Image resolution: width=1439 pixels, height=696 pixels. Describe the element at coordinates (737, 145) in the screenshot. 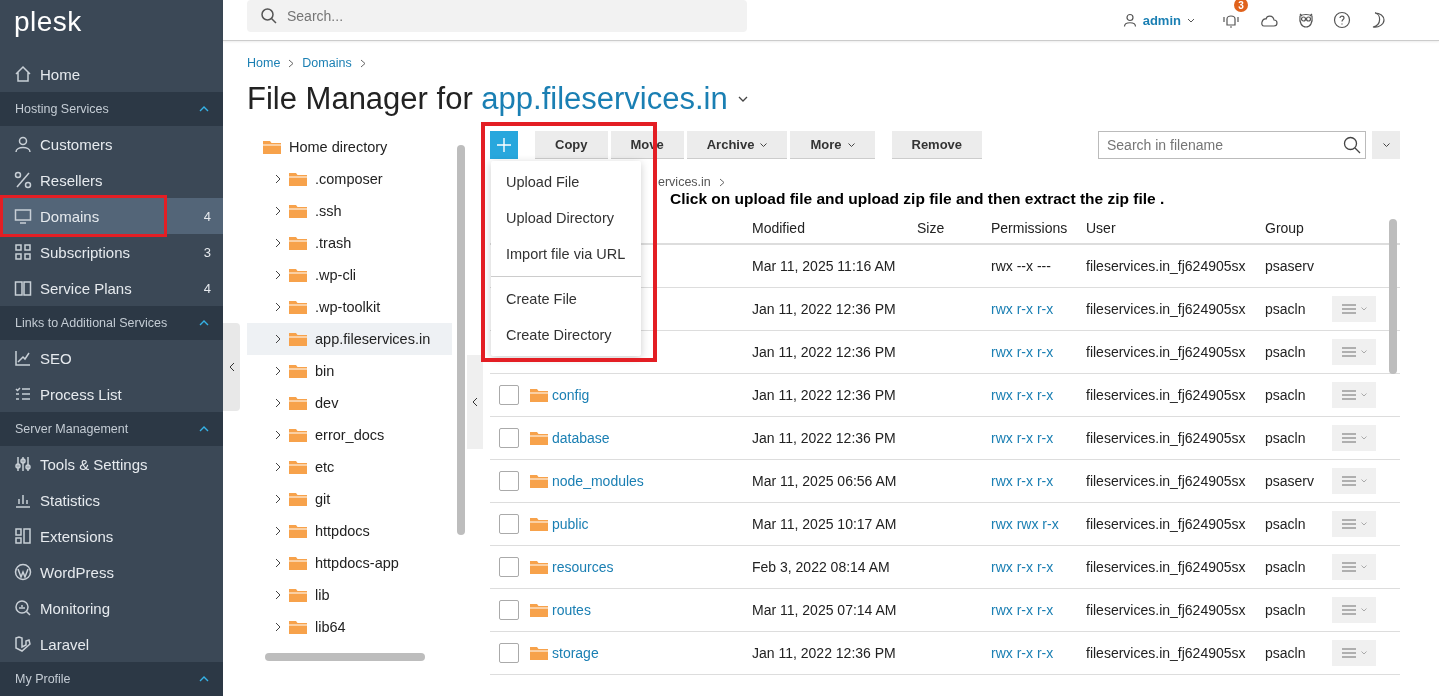

I see `toolbar-button: Archive` at that location.